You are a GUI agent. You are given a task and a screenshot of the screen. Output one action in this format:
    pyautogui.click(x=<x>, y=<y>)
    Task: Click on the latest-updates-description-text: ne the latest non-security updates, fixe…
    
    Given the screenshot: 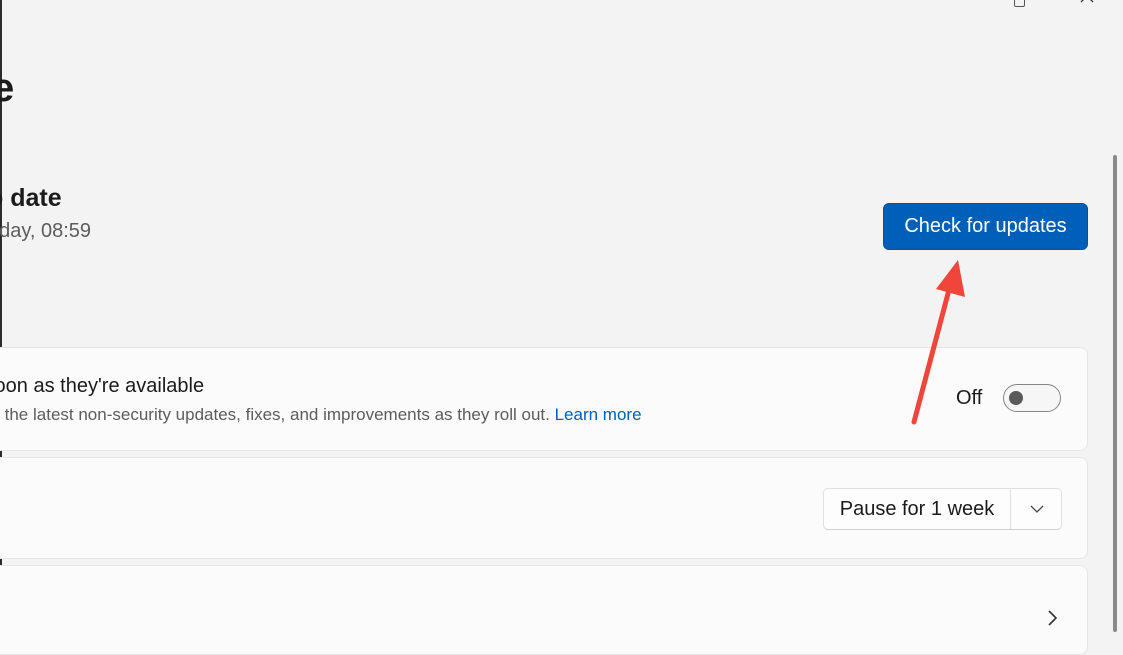 What is the action you would take?
    pyautogui.click(x=275, y=414)
    